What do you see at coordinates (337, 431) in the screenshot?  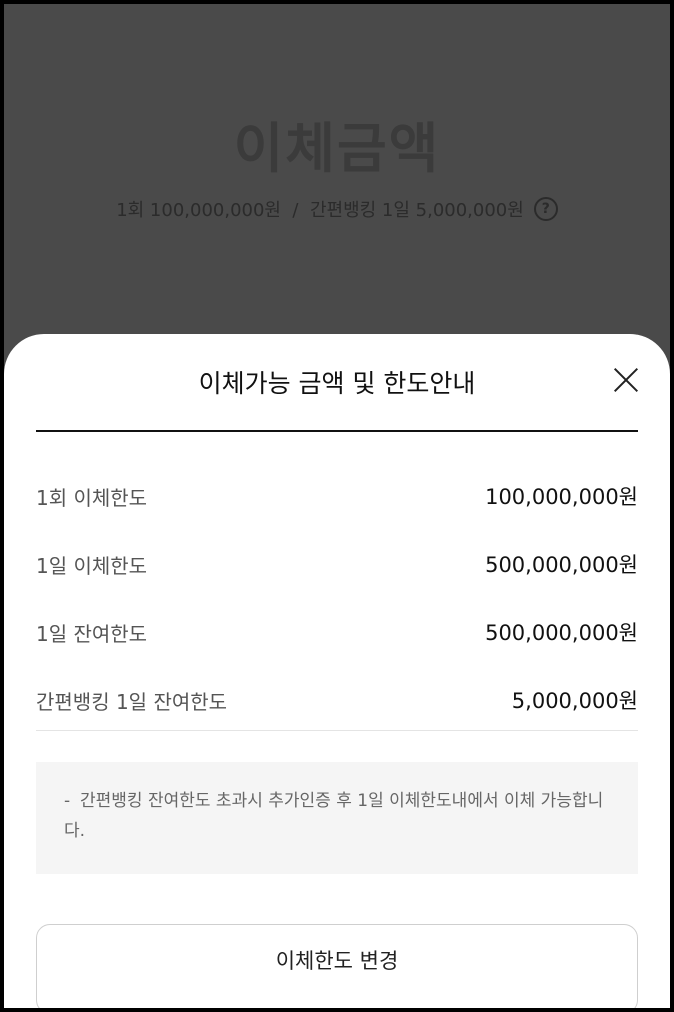 I see `header-divider` at bounding box center [337, 431].